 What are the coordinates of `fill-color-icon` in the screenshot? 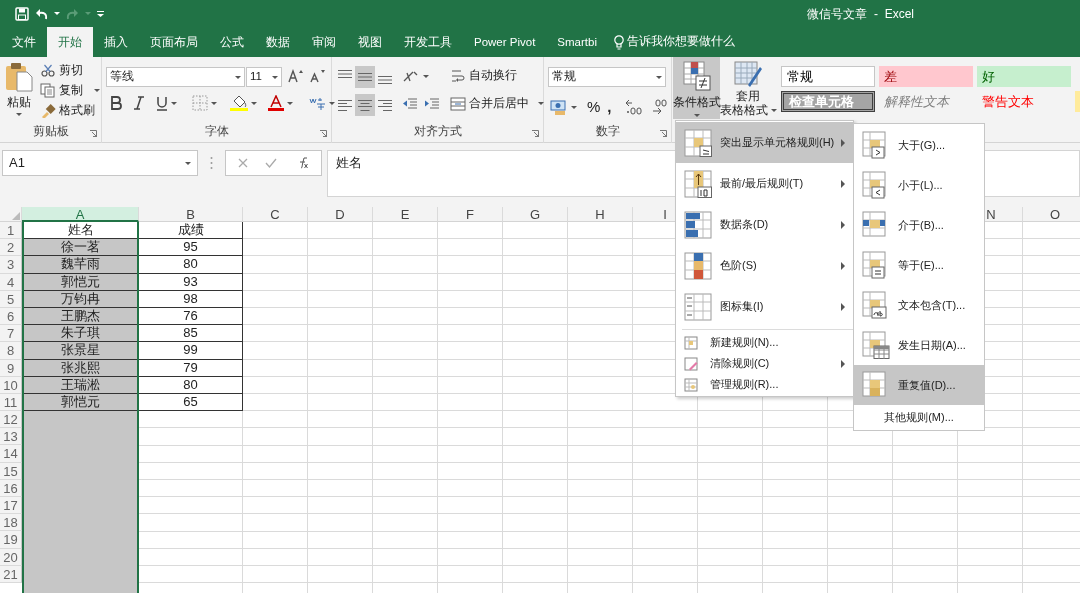 It's located at (239, 103).